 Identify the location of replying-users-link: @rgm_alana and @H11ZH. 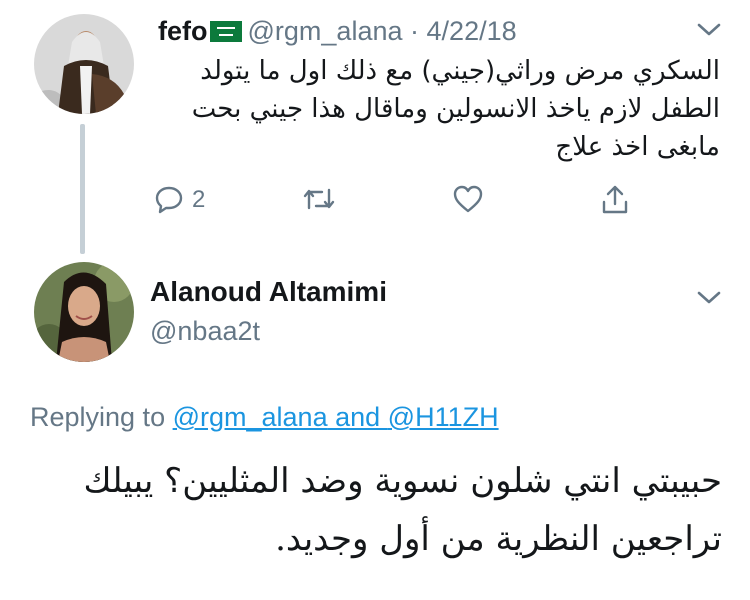
(336, 417).